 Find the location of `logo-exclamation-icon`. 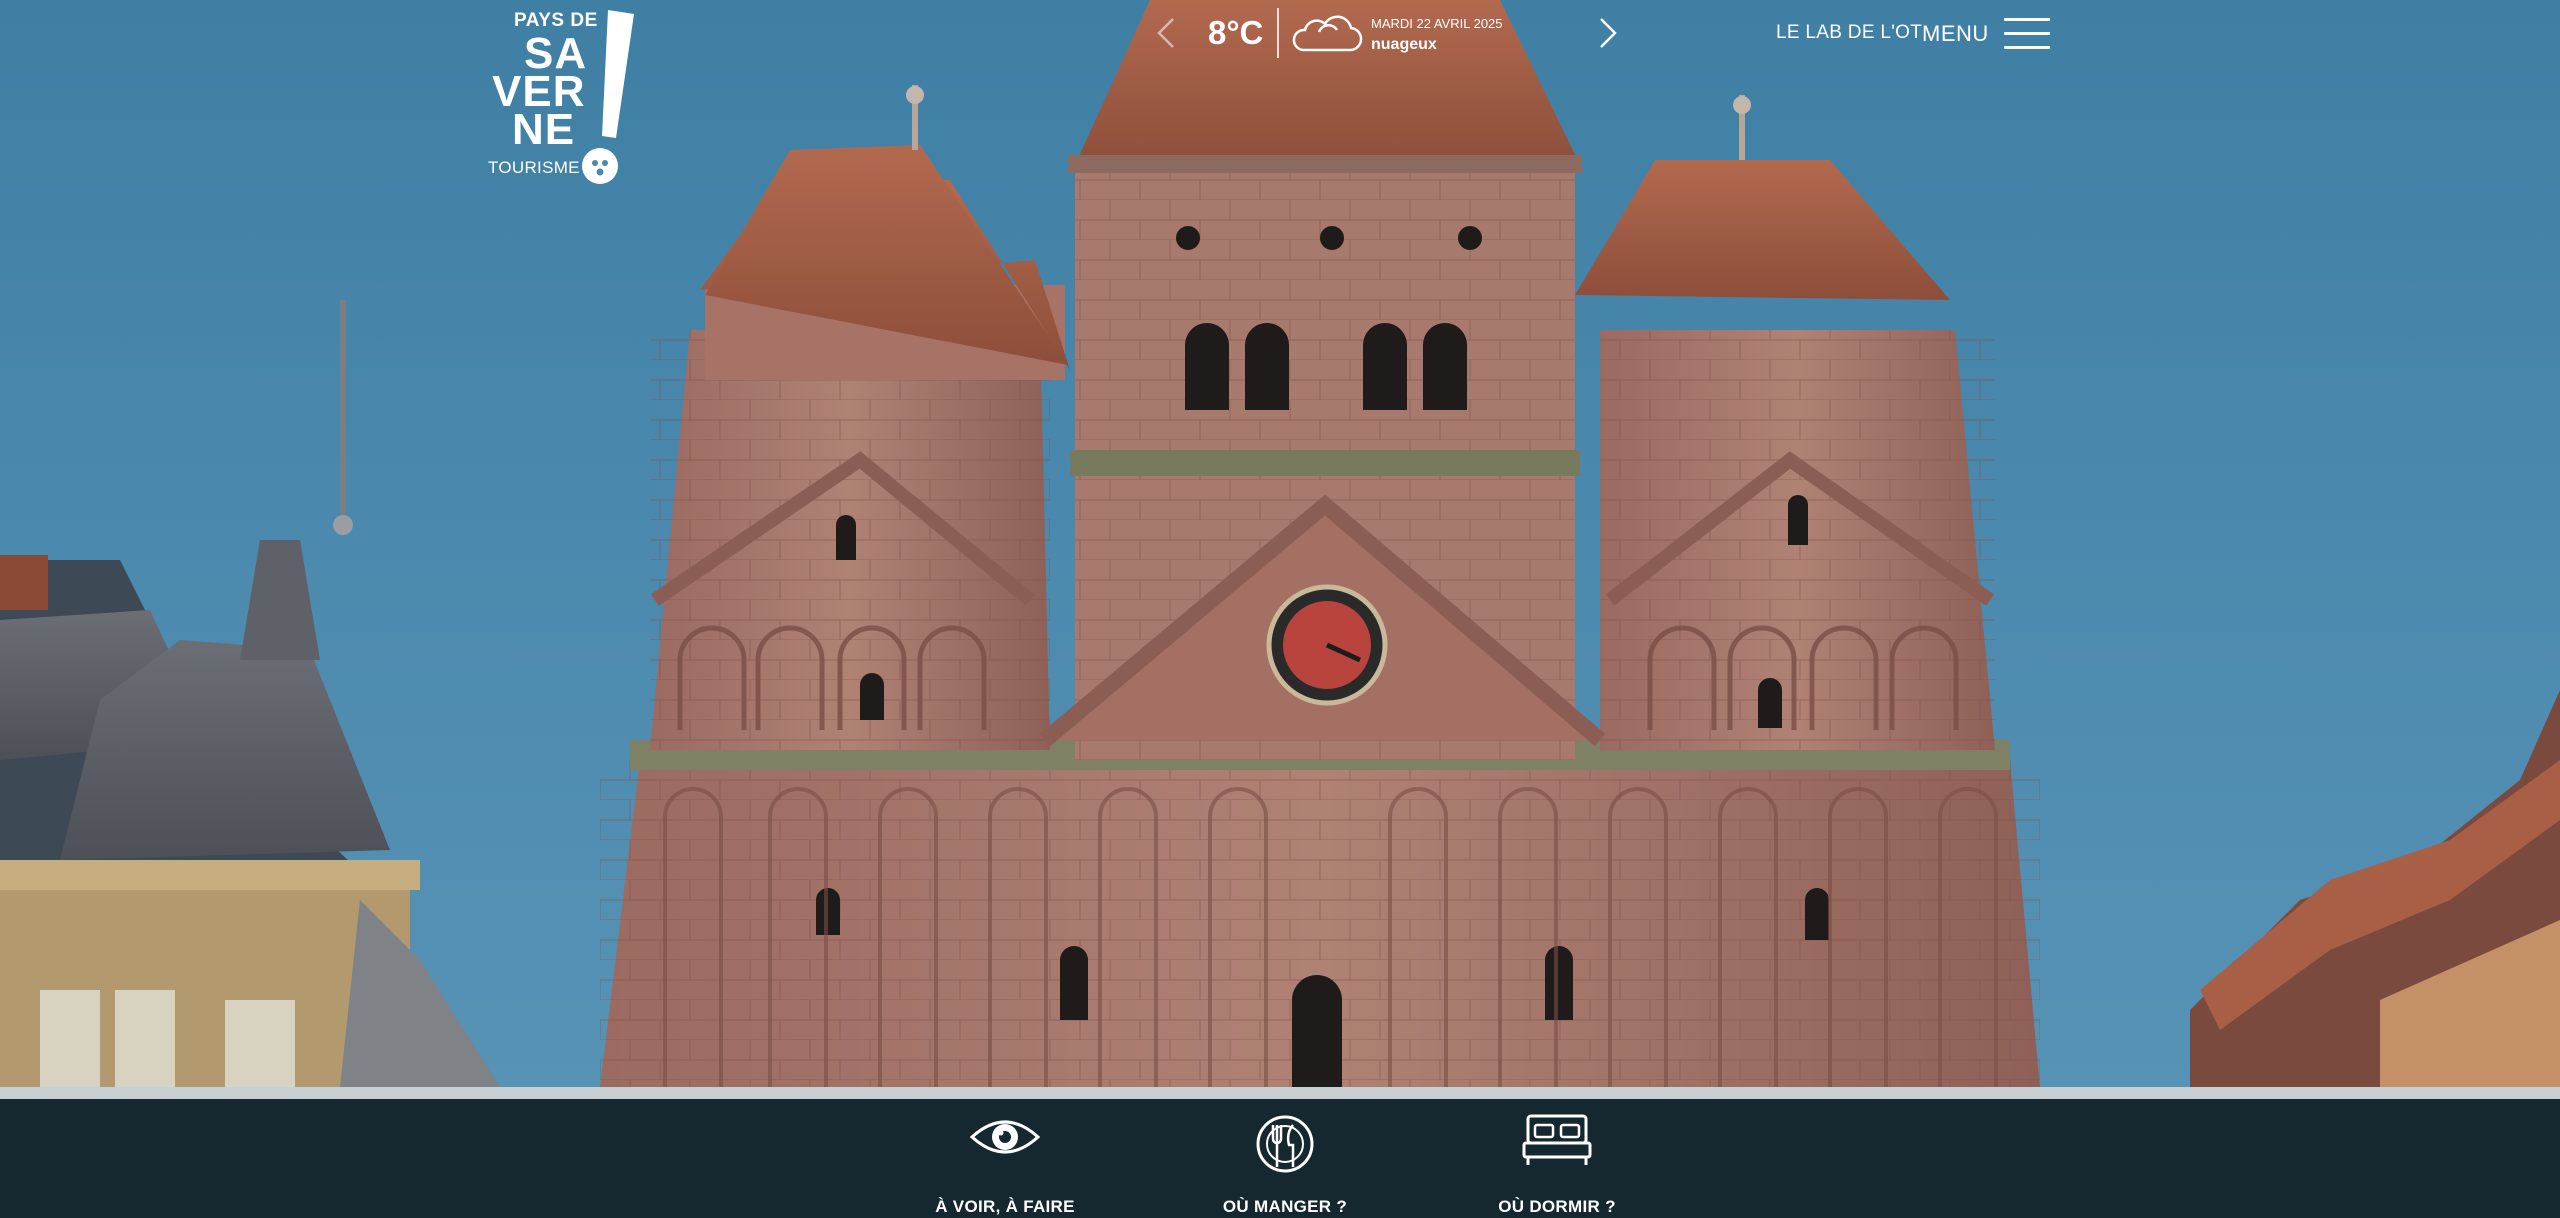

logo-exclamation-icon is located at coordinates (618, 74).